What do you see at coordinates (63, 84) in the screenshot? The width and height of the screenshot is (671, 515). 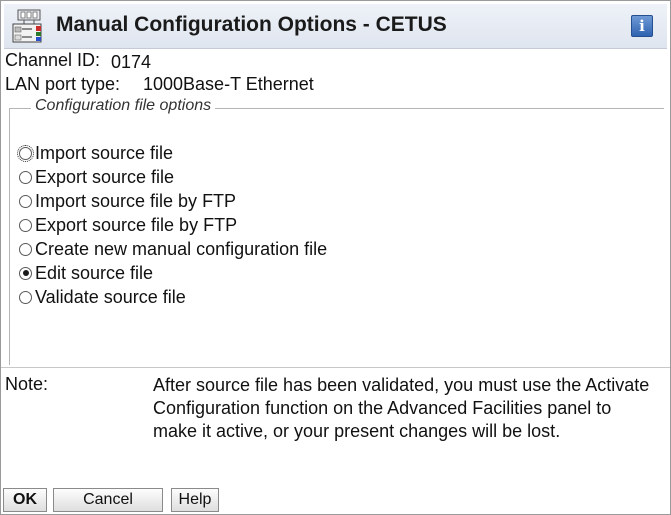 I see `lan-port-type-label: LAN port type:` at bounding box center [63, 84].